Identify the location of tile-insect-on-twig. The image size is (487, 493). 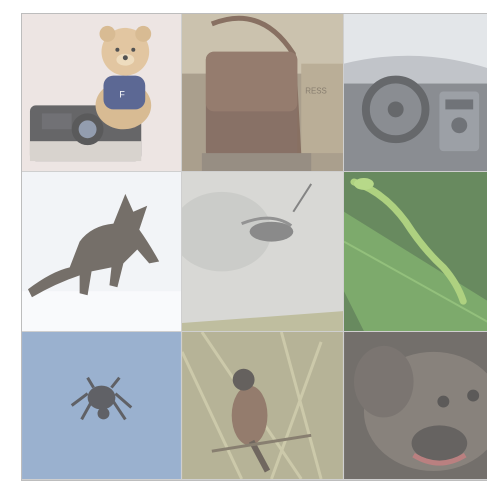
(263, 252).